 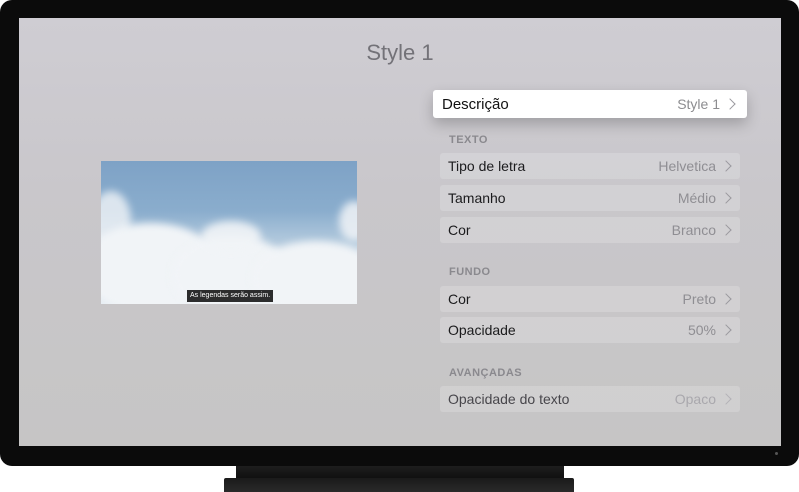 What do you see at coordinates (695, 399) in the screenshot?
I see `row-value: Opaco` at bounding box center [695, 399].